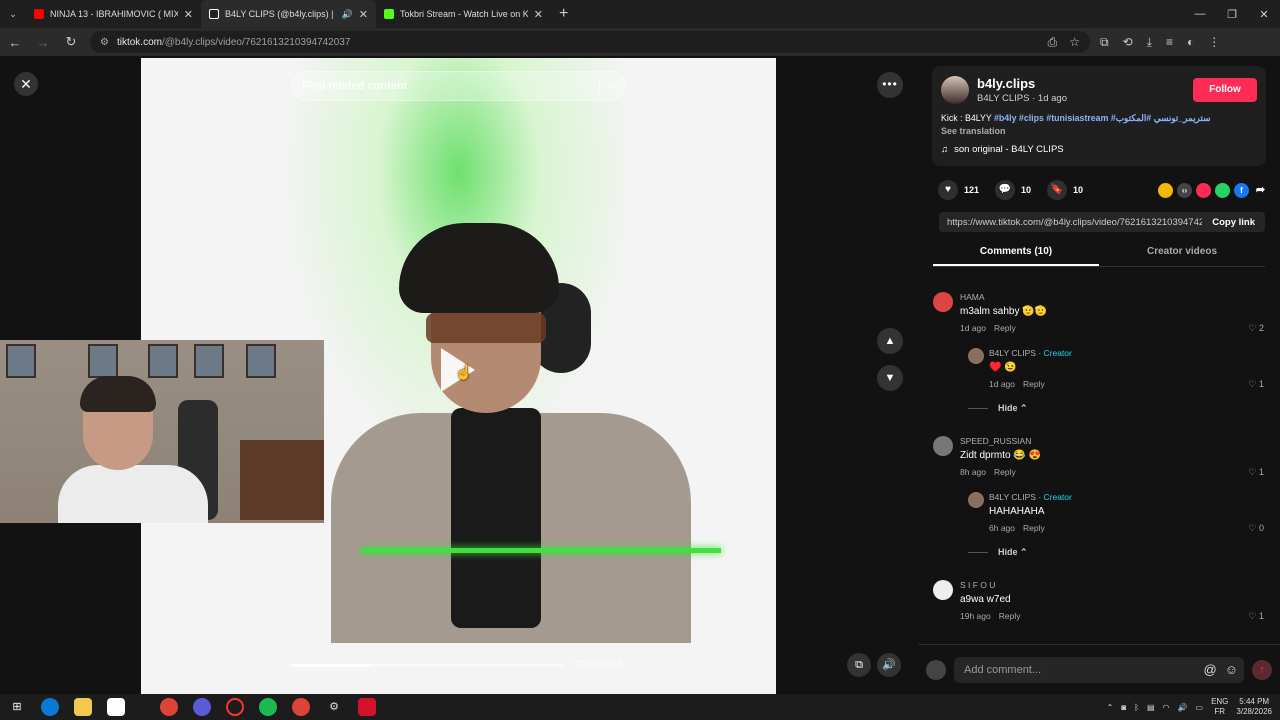  Describe the element at coordinates (1225, 90) in the screenshot. I see `follow-button: Follow` at that location.